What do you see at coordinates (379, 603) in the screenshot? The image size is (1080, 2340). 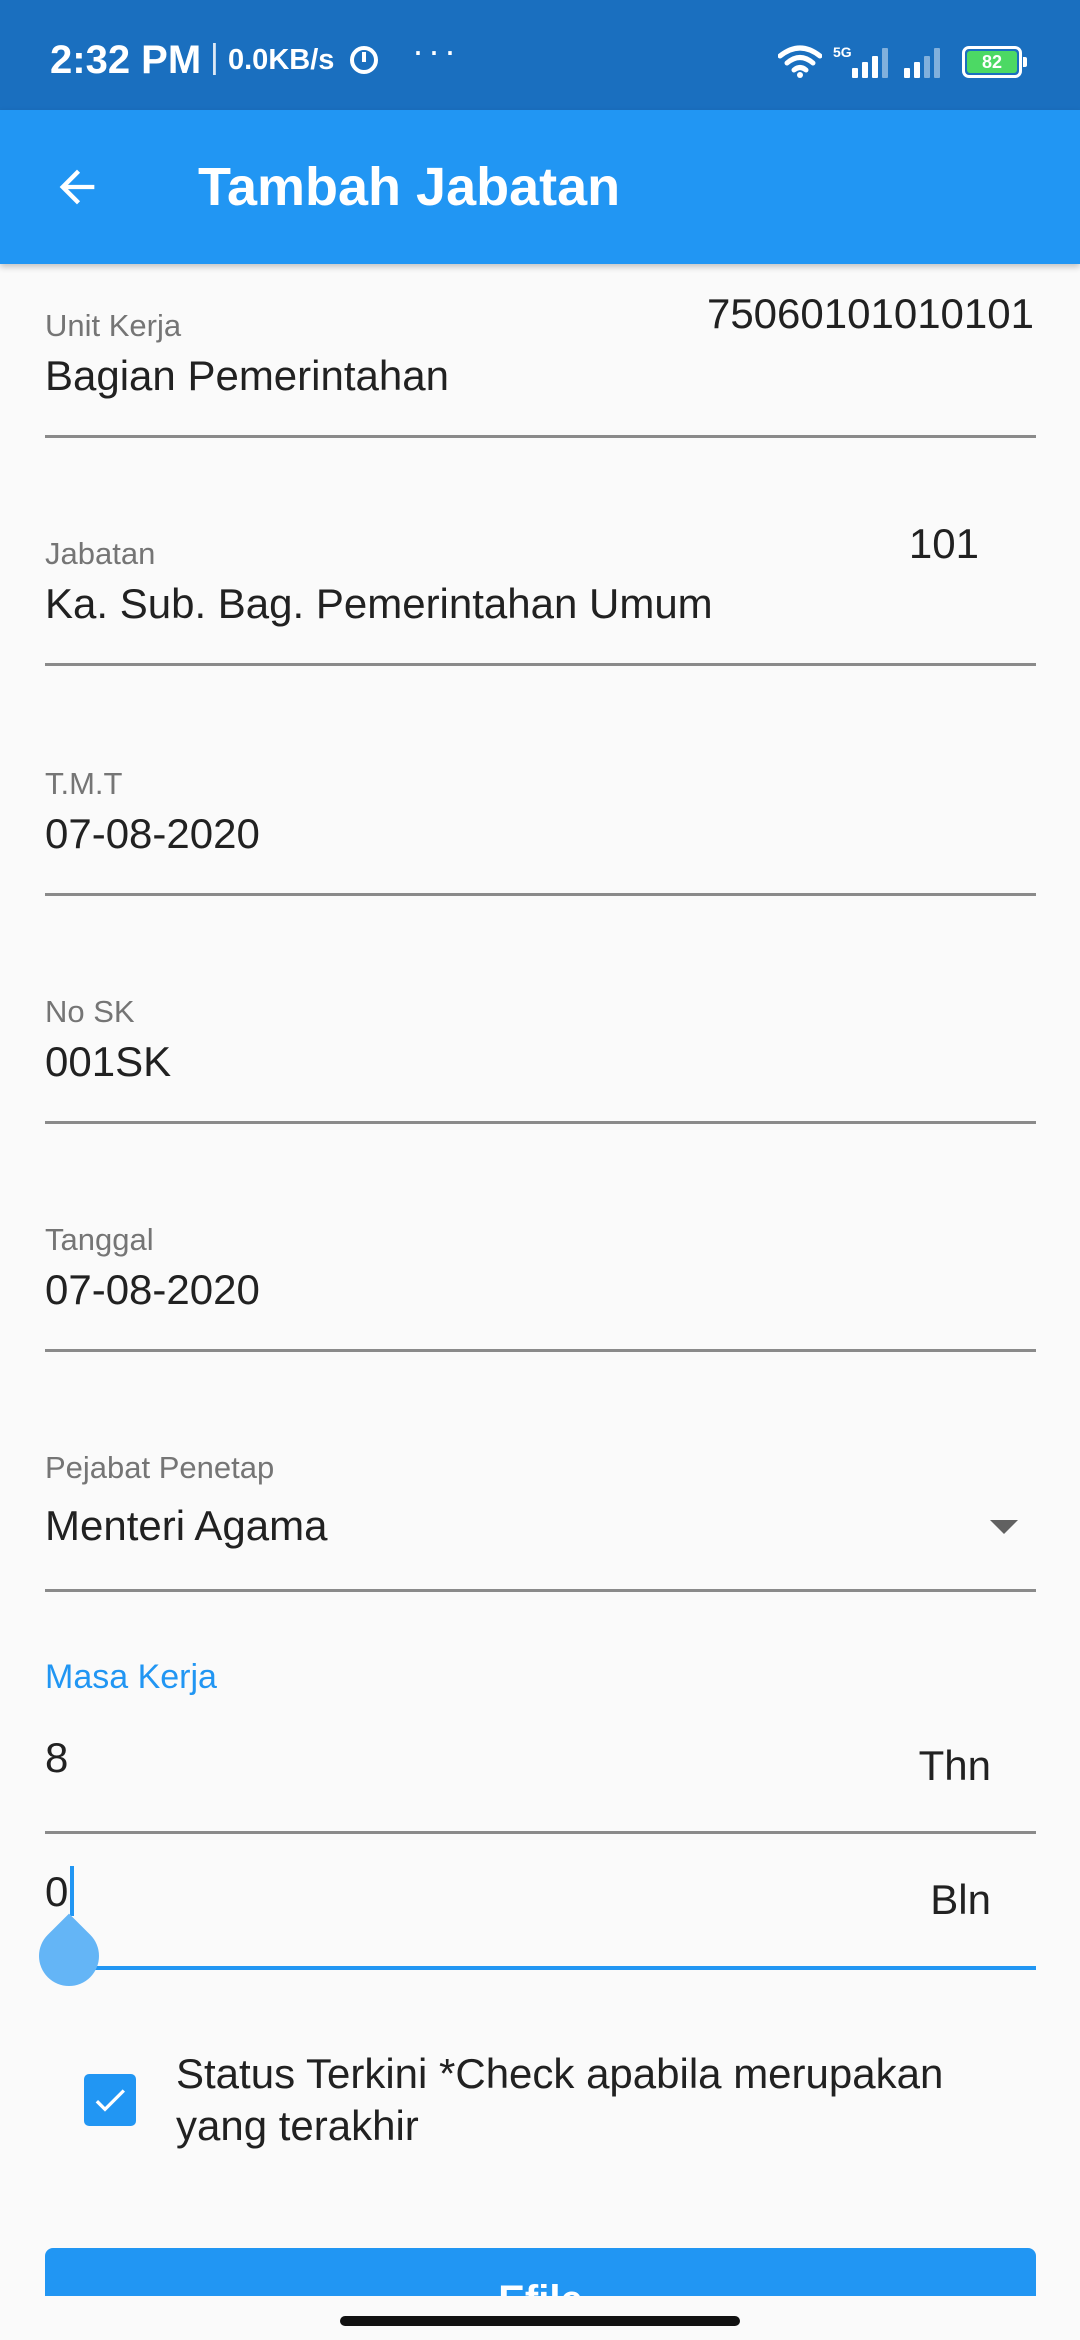 I see `jabatan-value: Ka. Sub. Bag. Pemerintahan Umum` at bounding box center [379, 603].